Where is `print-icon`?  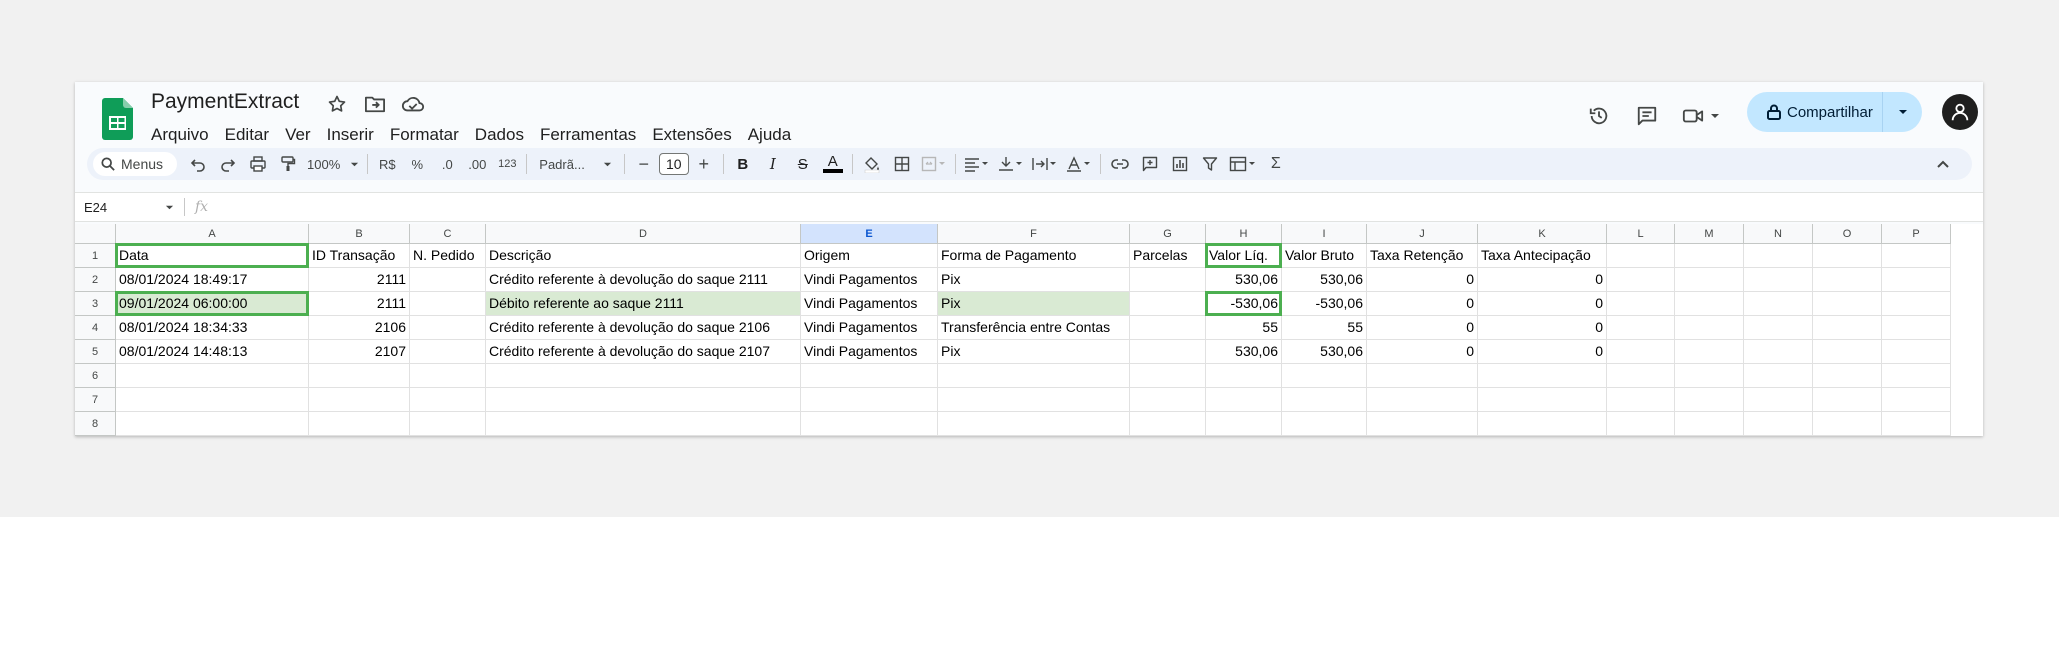
print-icon is located at coordinates (258, 164).